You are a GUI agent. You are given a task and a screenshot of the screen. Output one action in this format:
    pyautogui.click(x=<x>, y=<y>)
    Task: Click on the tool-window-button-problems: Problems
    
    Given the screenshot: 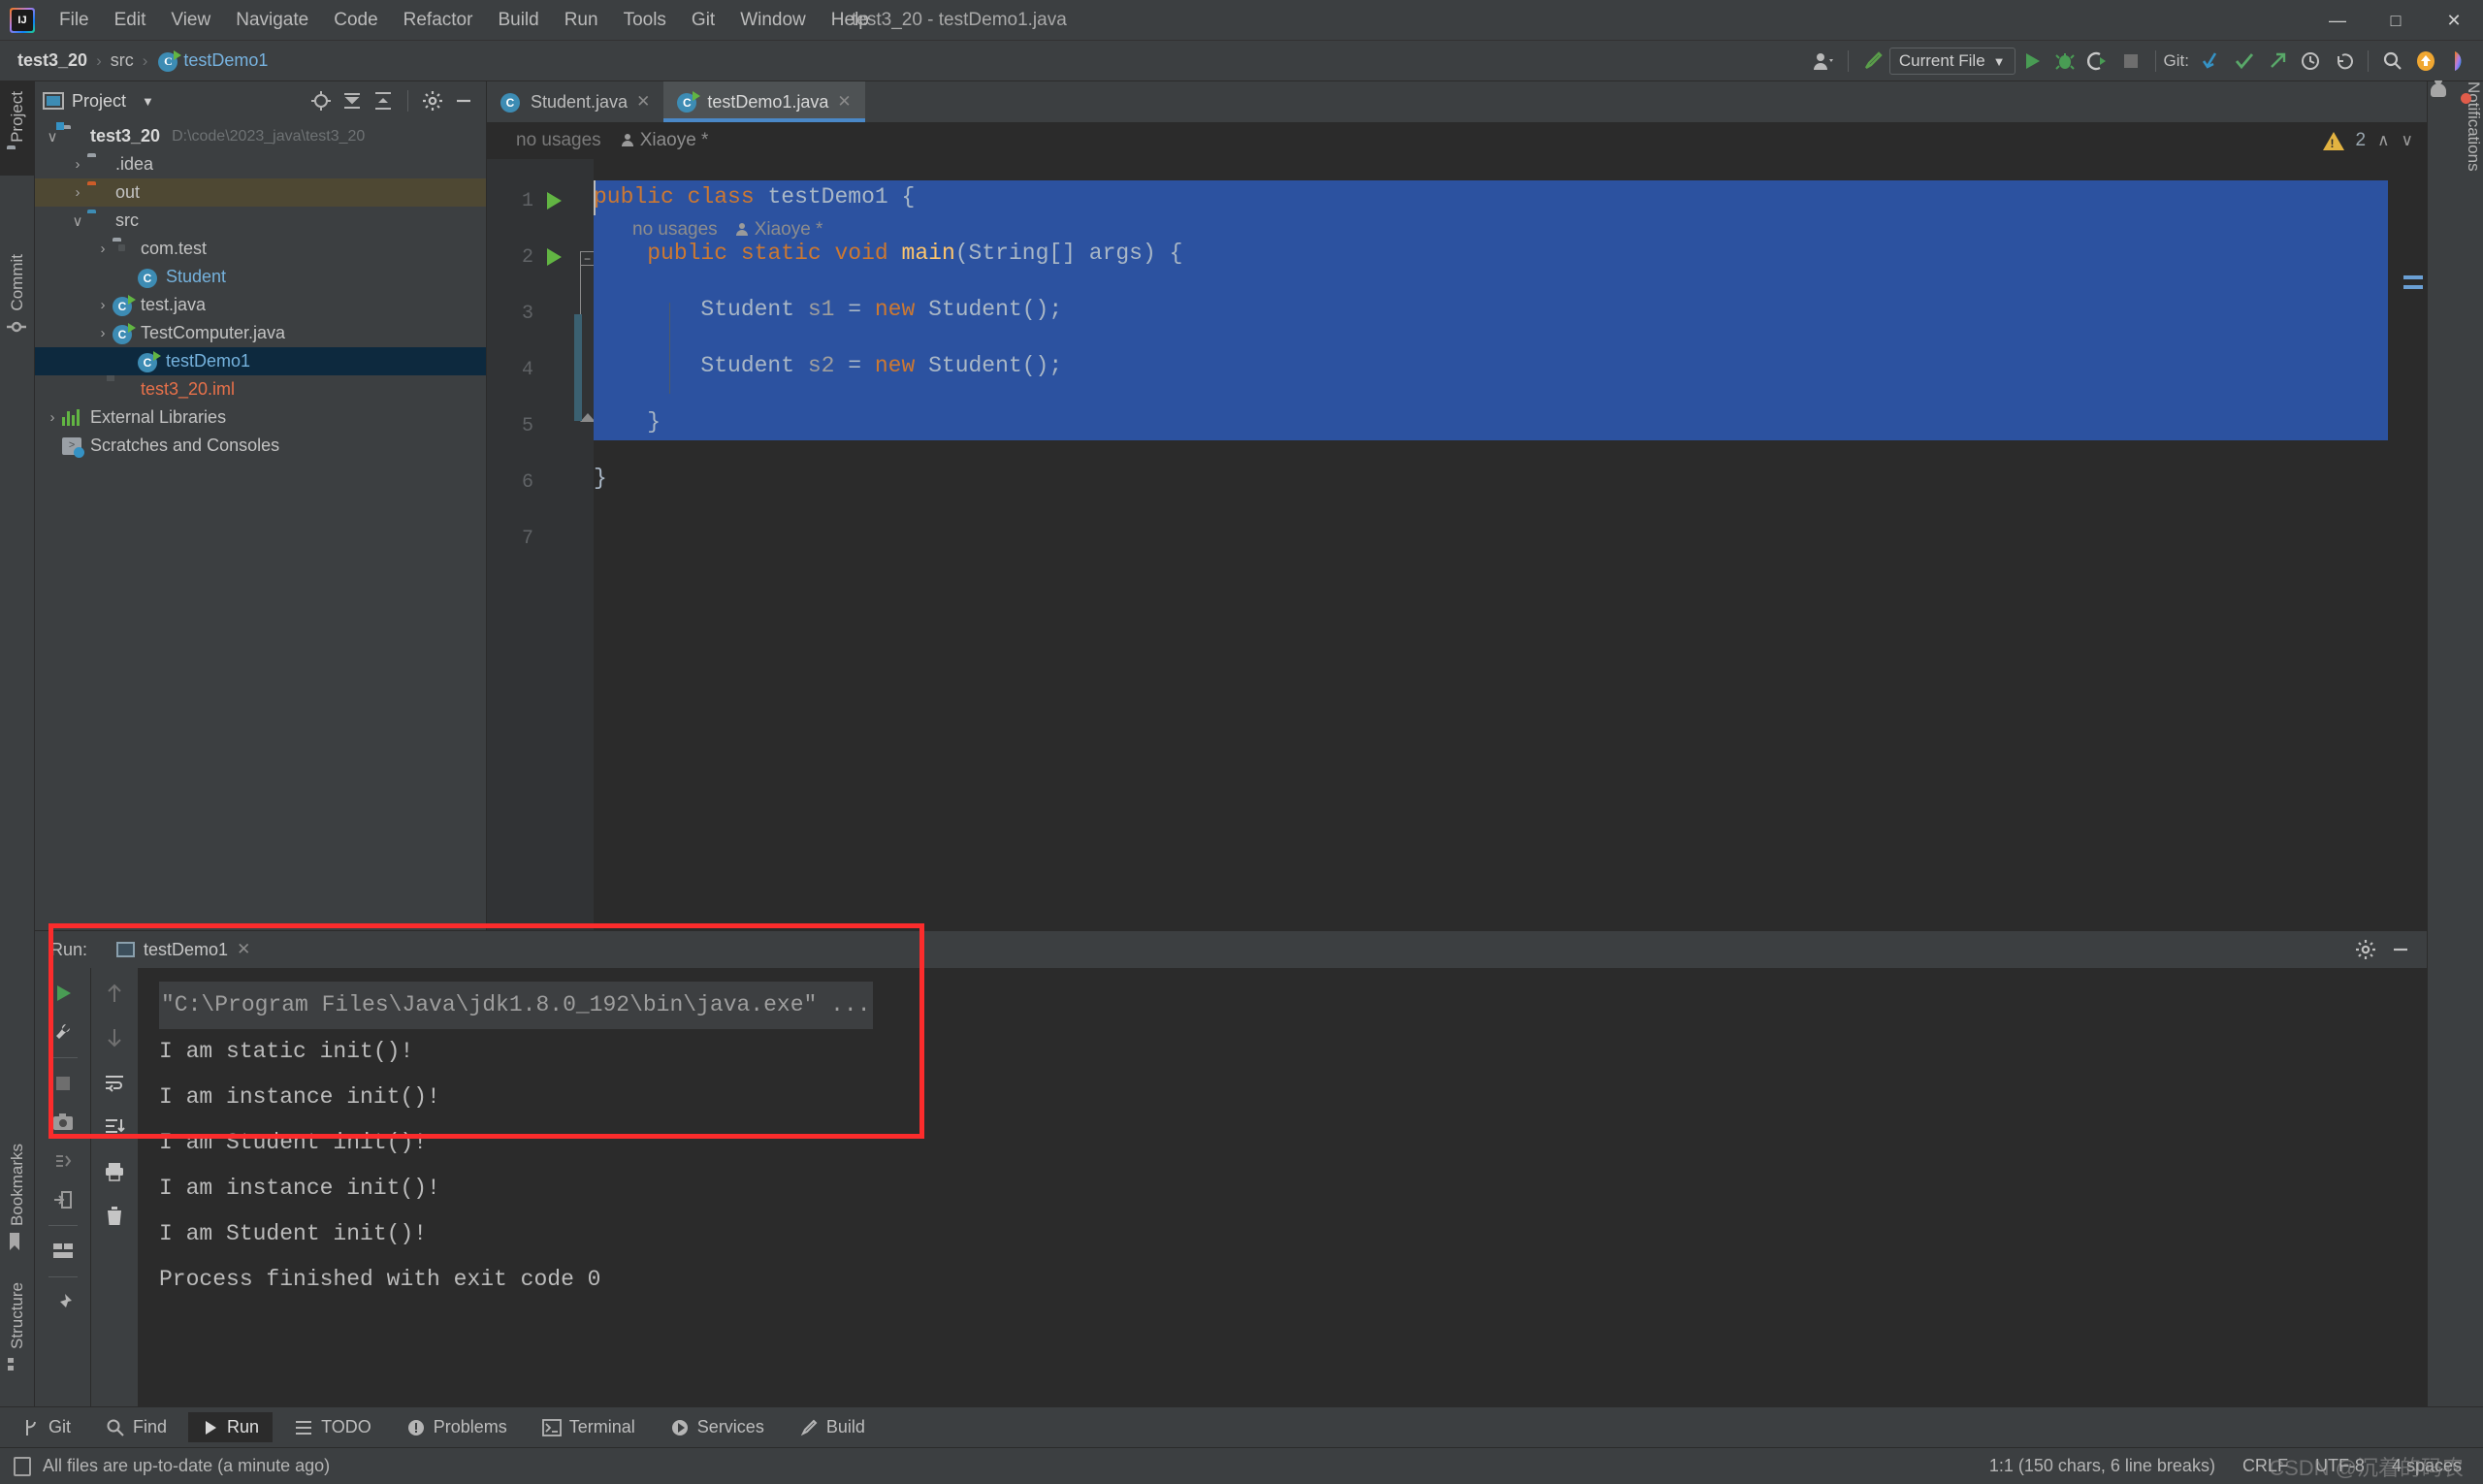 What is the action you would take?
    pyautogui.click(x=457, y=1427)
    